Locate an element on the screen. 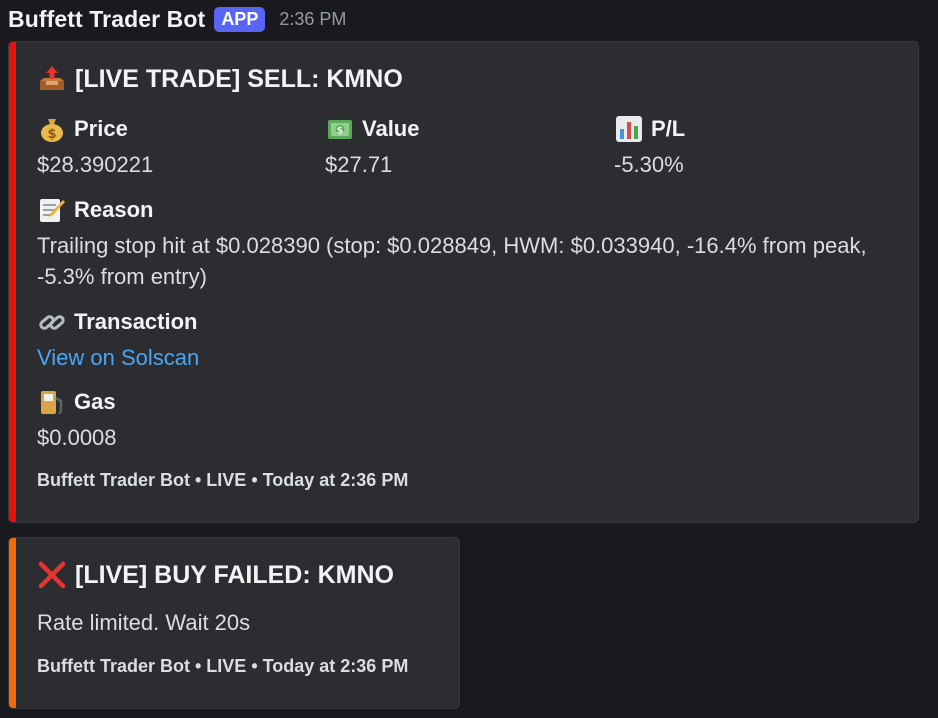  field-price-value: $28.390221 is located at coordinates (95, 164).